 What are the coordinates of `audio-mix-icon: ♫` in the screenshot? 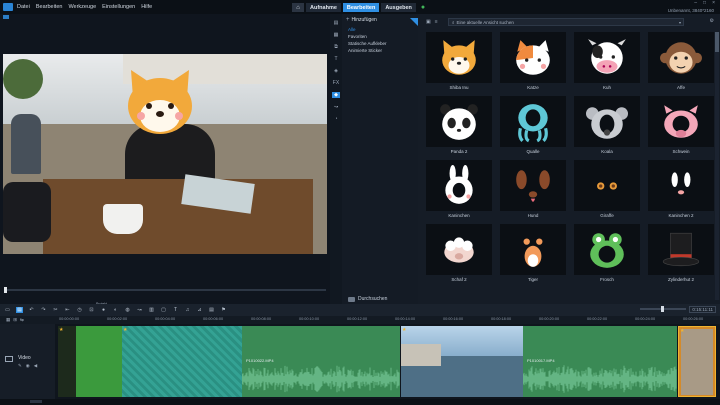 It's located at (187, 310).